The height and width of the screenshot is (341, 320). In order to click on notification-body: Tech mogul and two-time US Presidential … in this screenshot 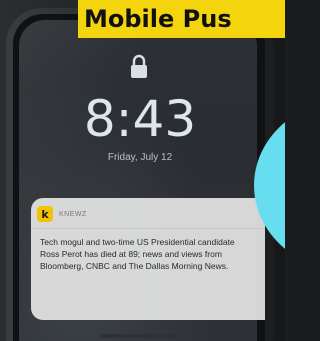, I will do `click(137, 254)`.